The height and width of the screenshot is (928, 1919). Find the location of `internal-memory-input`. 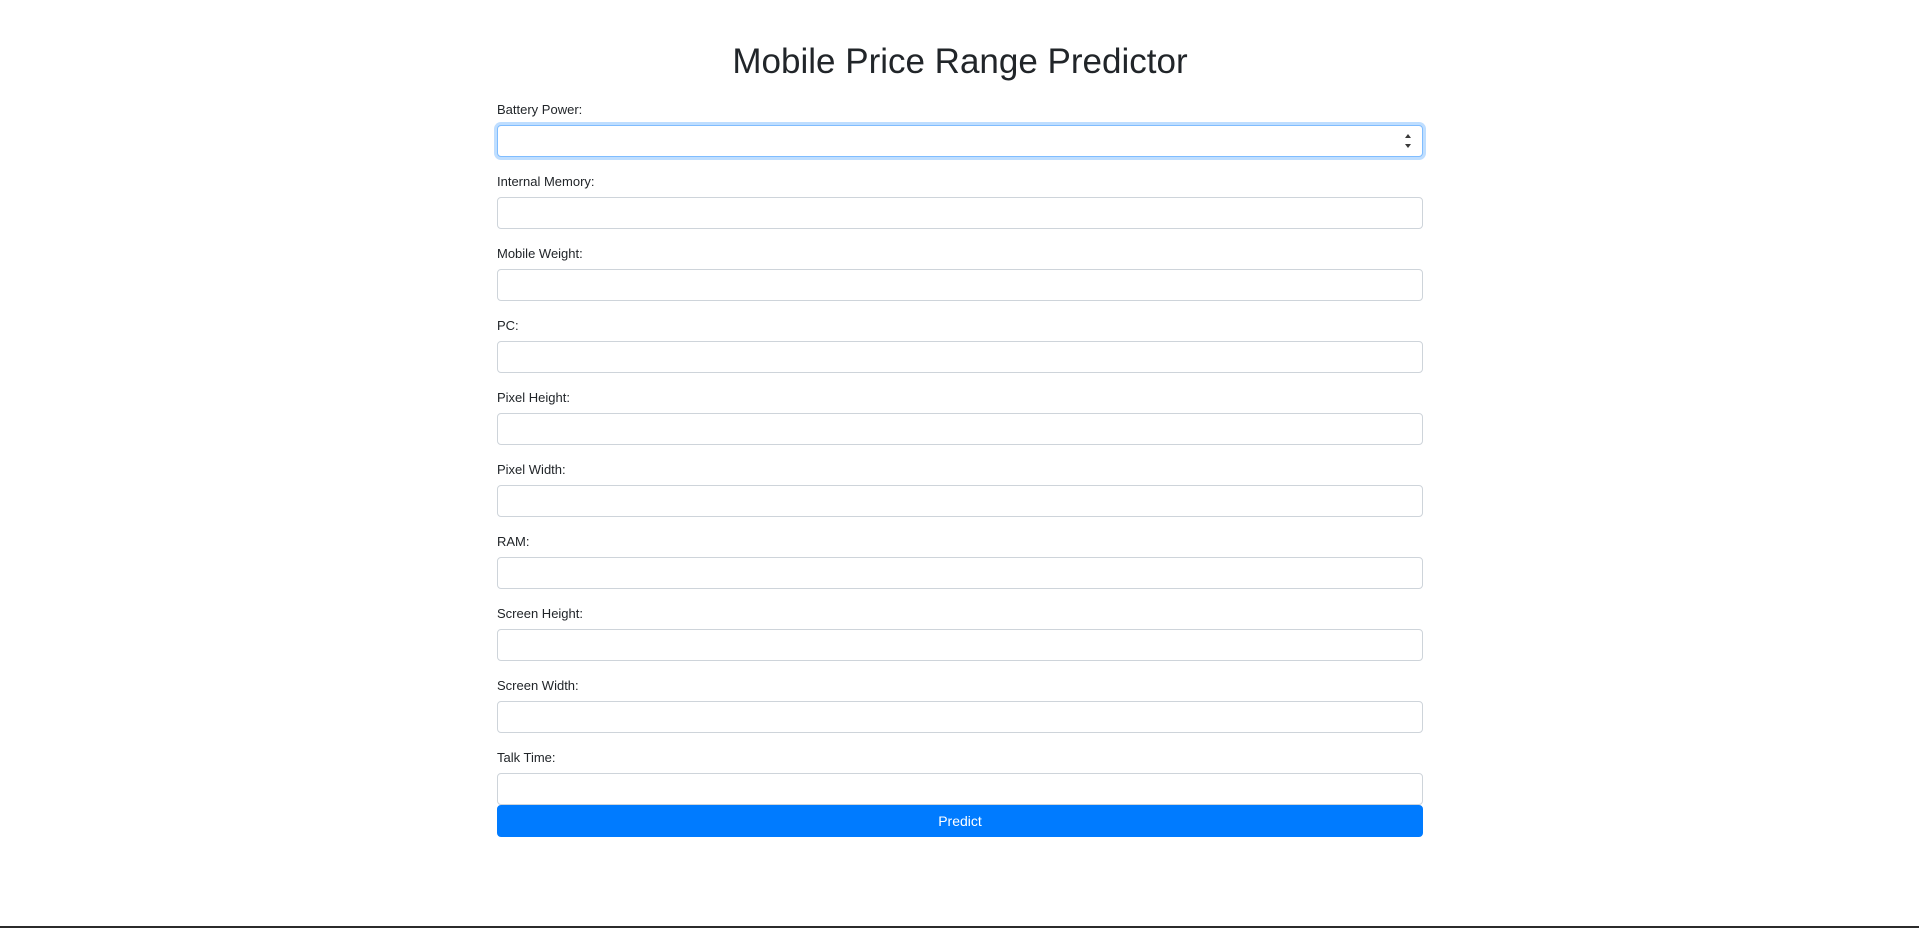

internal-memory-input is located at coordinates (960, 213).